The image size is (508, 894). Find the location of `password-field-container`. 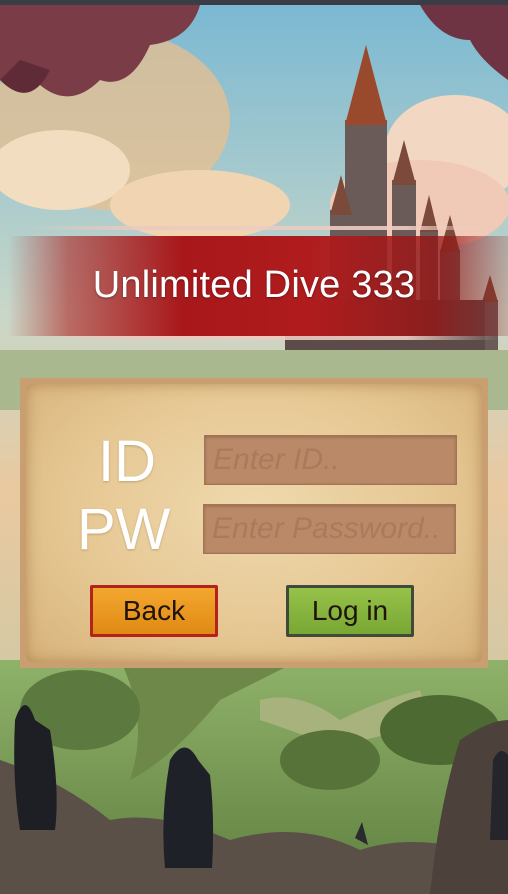

password-field-container is located at coordinates (329, 529).